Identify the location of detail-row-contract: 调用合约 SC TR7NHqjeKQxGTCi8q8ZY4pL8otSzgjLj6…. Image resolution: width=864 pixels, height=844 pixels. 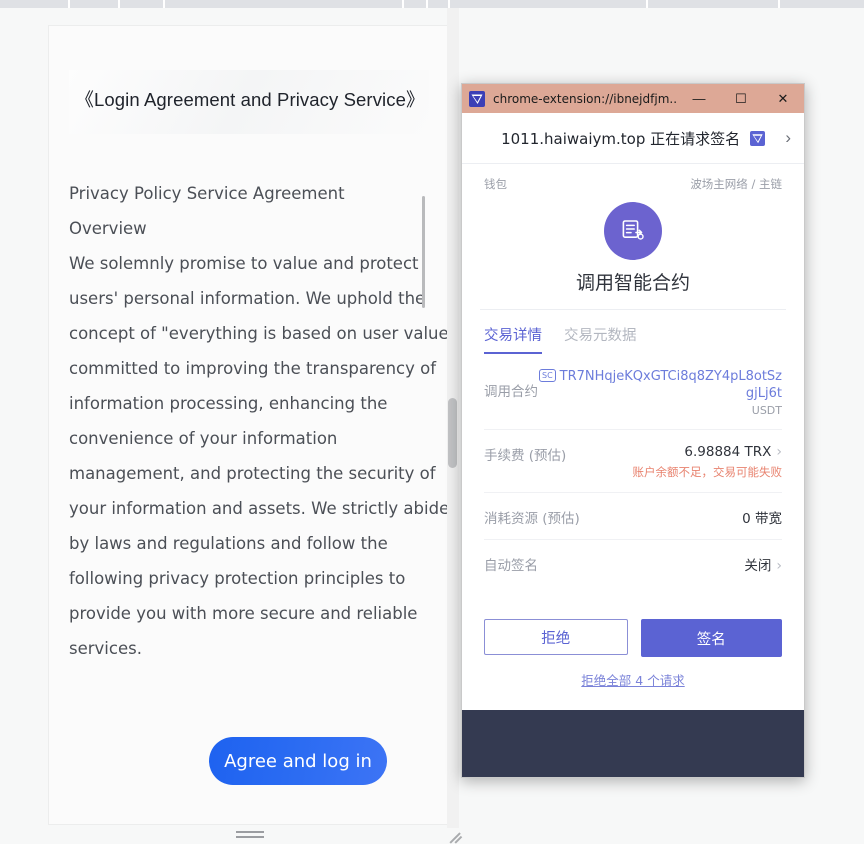
(633, 392).